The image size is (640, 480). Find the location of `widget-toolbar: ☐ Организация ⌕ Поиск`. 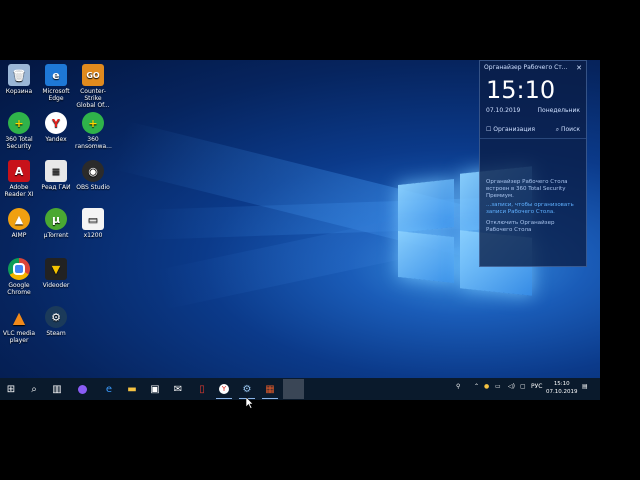

widget-toolbar: ☐ Организация ⌕ Поиск is located at coordinates (533, 127).